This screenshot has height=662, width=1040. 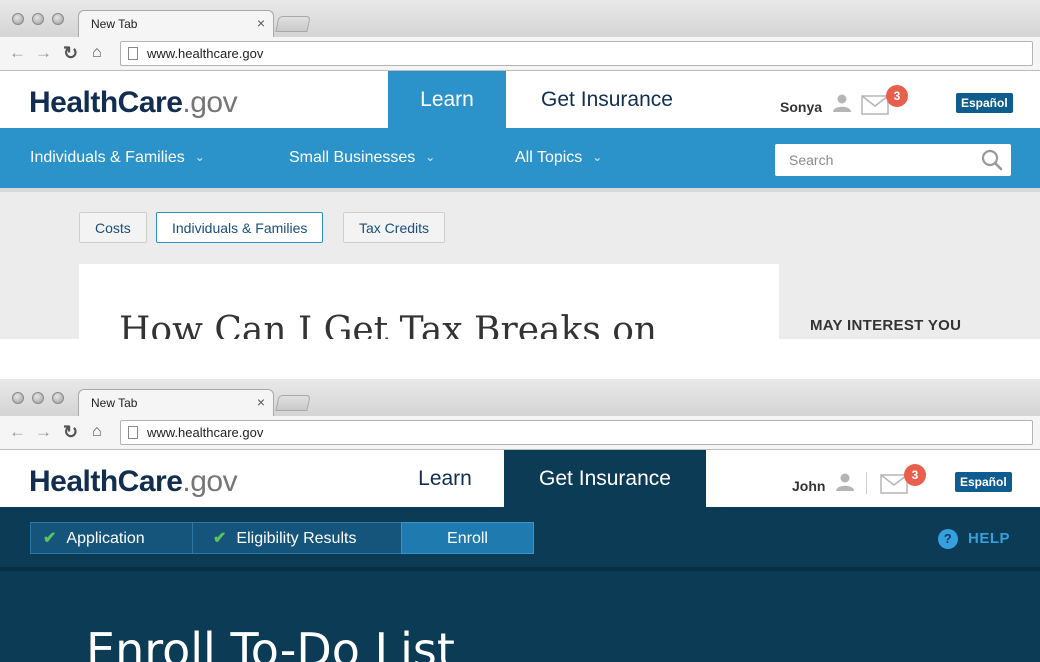 What do you see at coordinates (893, 160) in the screenshot?
I see `search-input: Search` at bounding box center [893, 160].